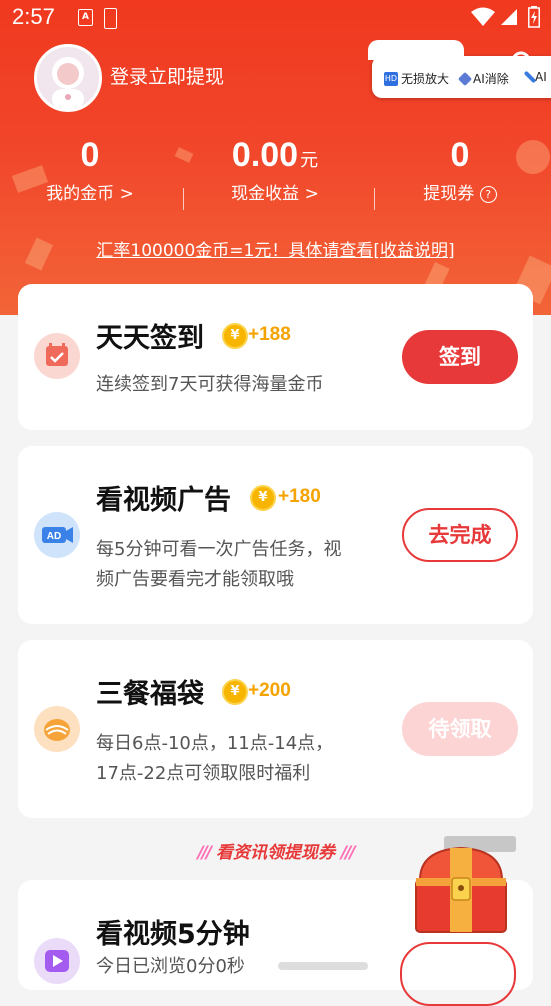 Image resolution: width=551 pixels, height=1006 pixels. What do you see at coordinates (275, 853) in the screenshot?
I see `section-title-text: 看资讯领提现券` at bounding box center [275, 853].